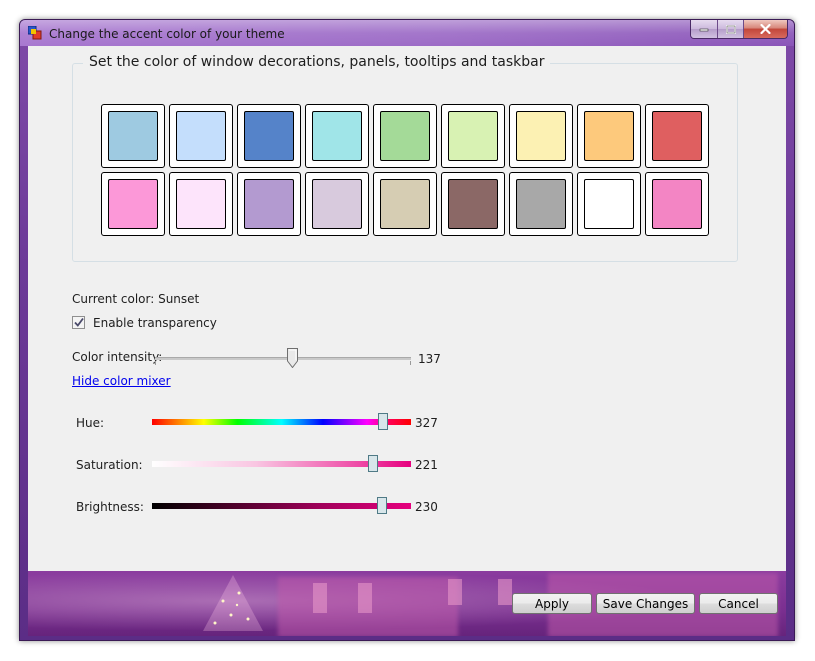 The height and width of the screenshot is (661, 815). Describe the element at coordinates (233, 603) in the screenshot. I see `christmas-tree-decoration` at that location.